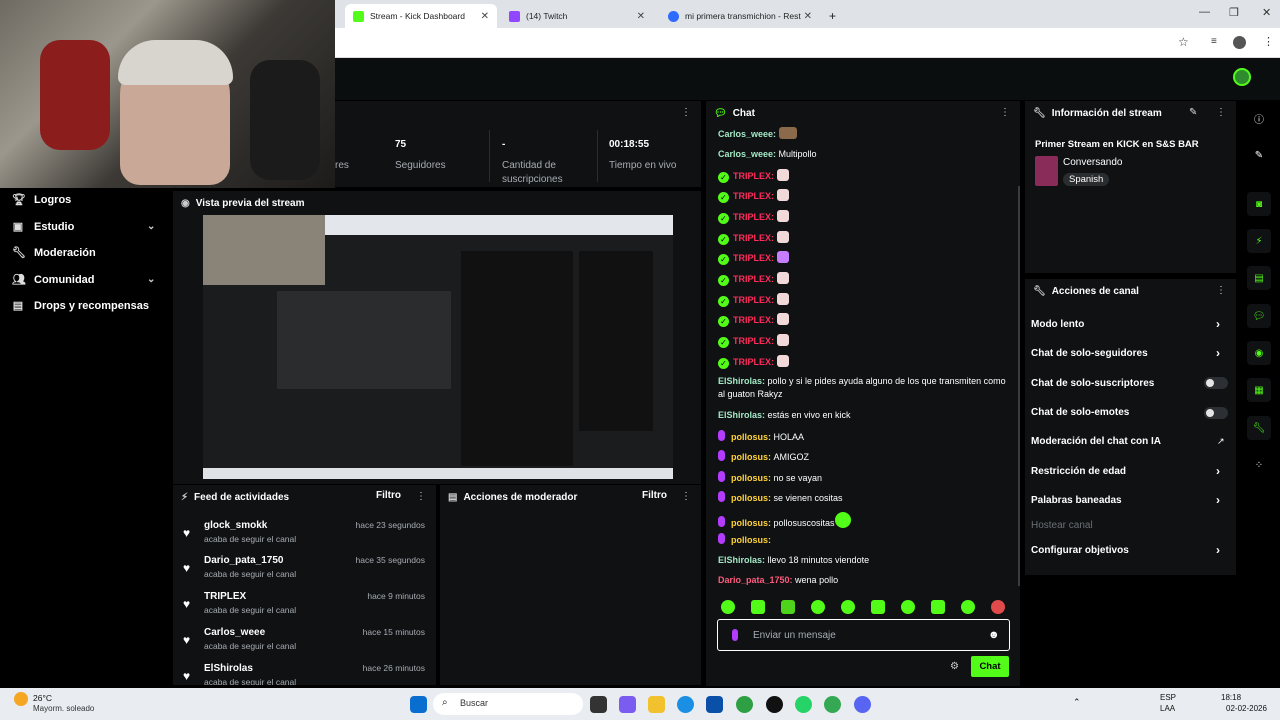  I want to click on address-bar: ☆ ≡ ⋮, so click(807, 43).